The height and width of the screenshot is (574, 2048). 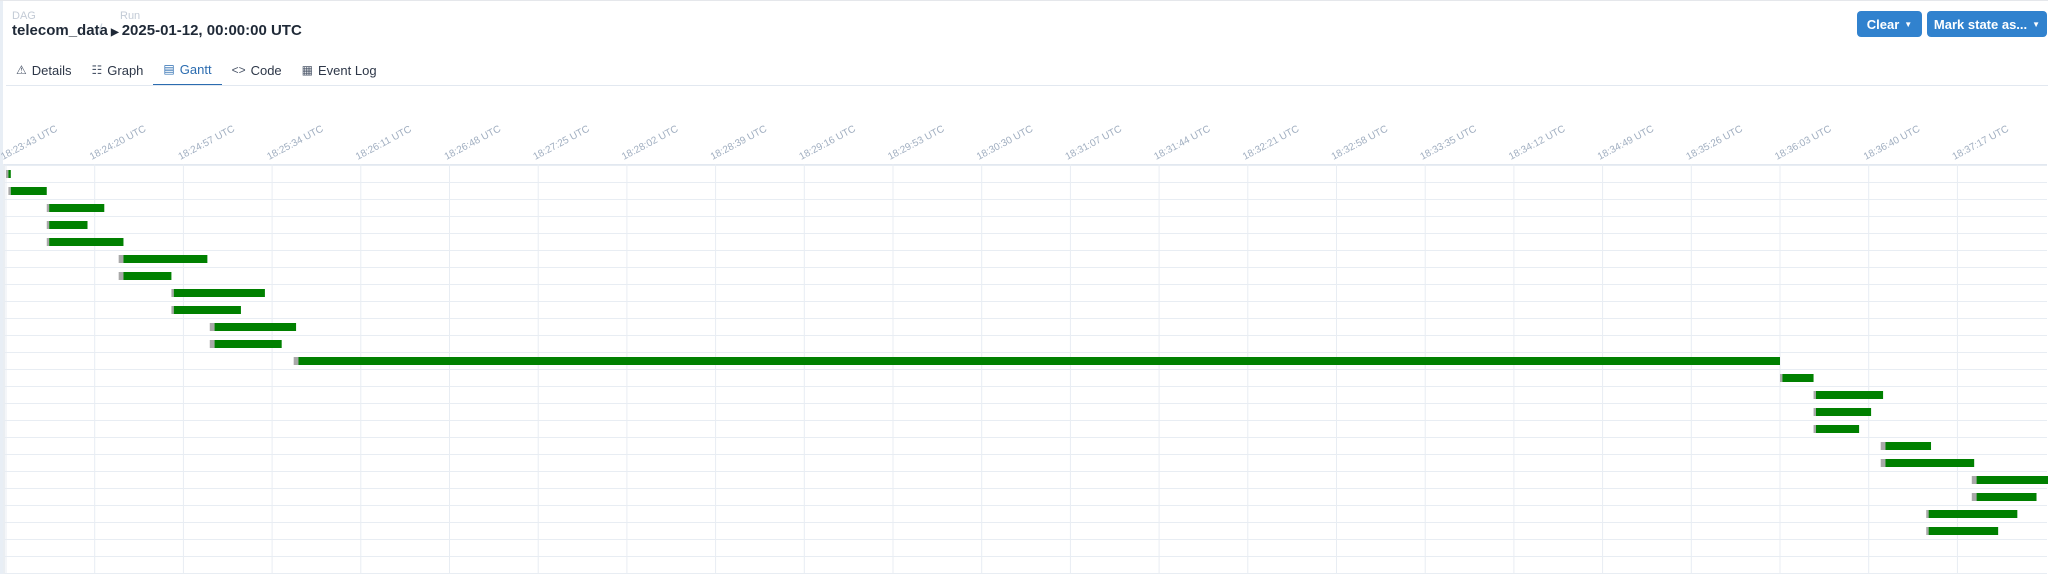 What do you see at coordinates (1981, 143) in the screenshot?
I see `gantt-tick-label: 18:37:17 UTC` at bounding box center [1981, 143].